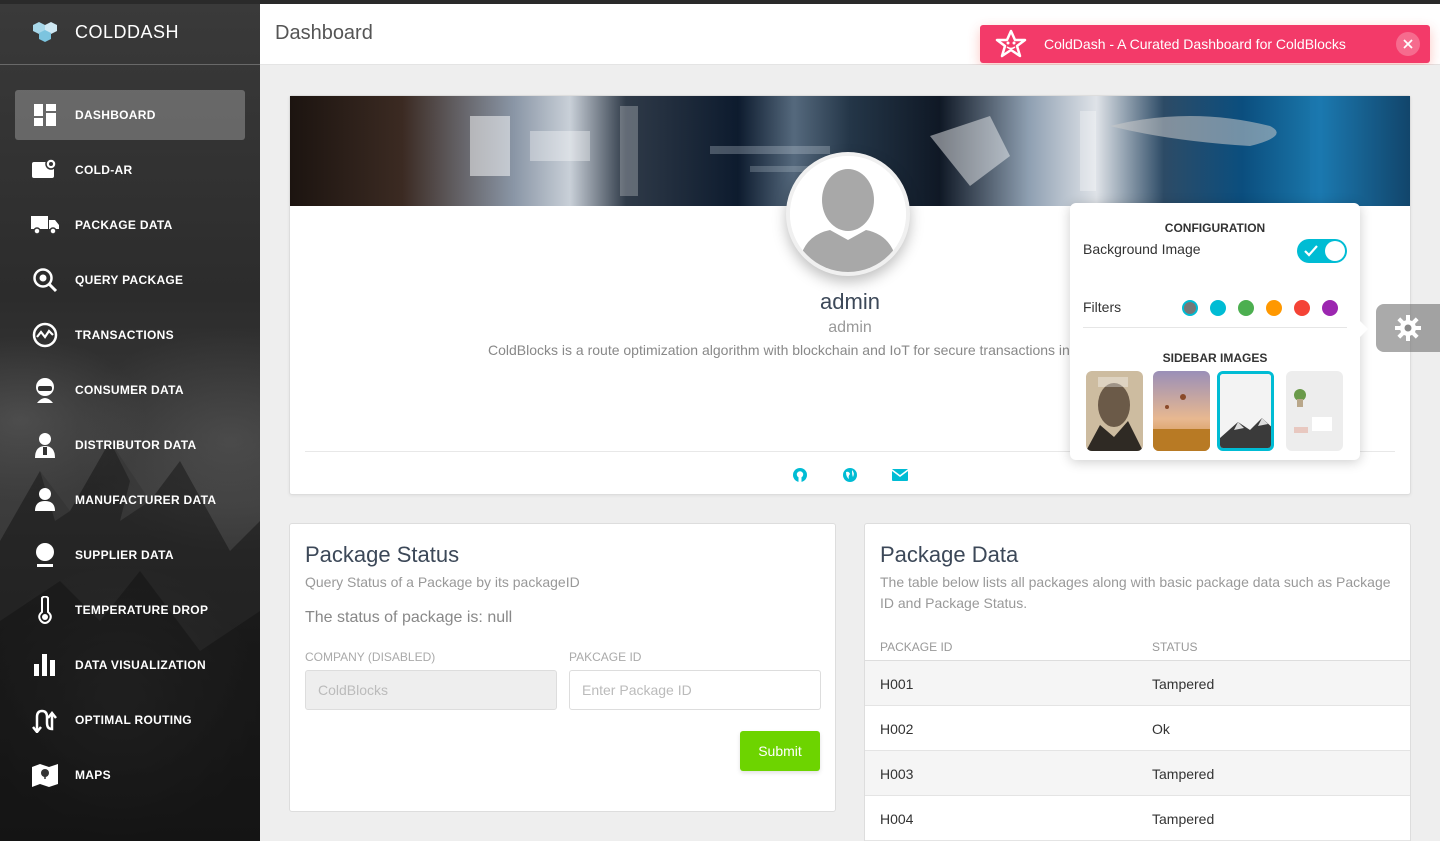 The image size is (1440, 841). Describe the element at coordinates (1311, 251) in the screenshot. I see `check-icon` at that location.